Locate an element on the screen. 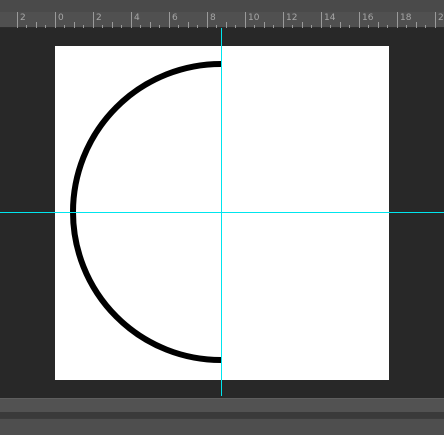 This screenshot has height=435, width=444. status-bar is located at coordinates (222, 426).